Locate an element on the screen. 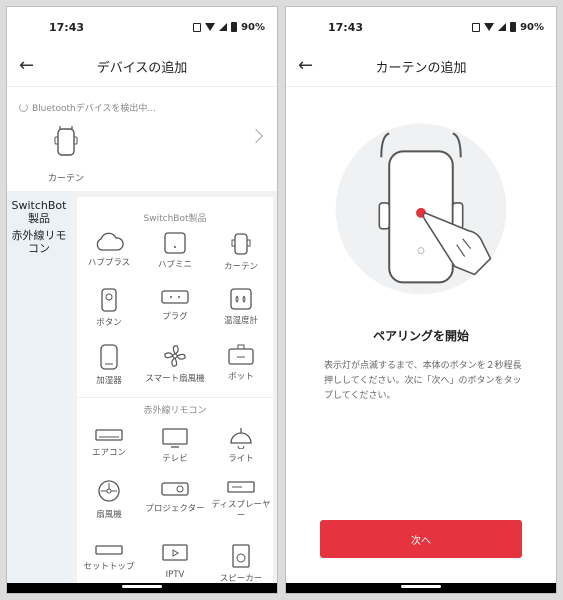 Image resolution: width=563 pixels, height=600 pixels. next-button: 次へ is located at coordinates (421, 539).